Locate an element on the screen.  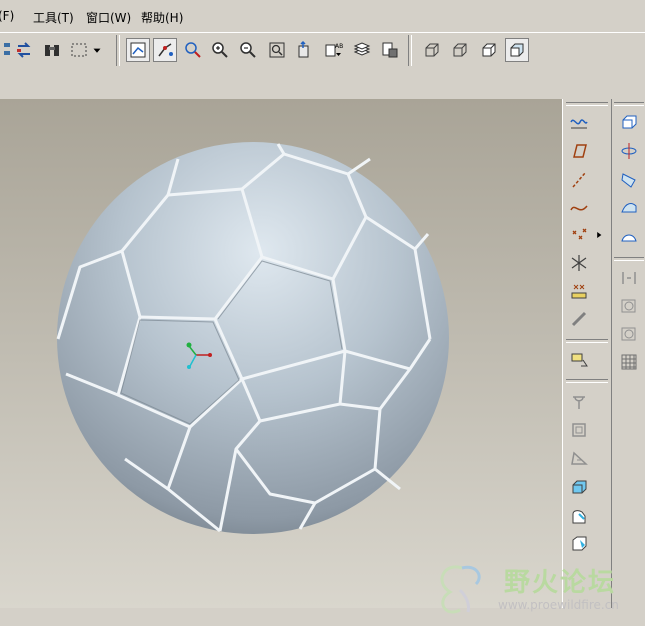
no-hidden-icon is located at coordinates (489, 50).